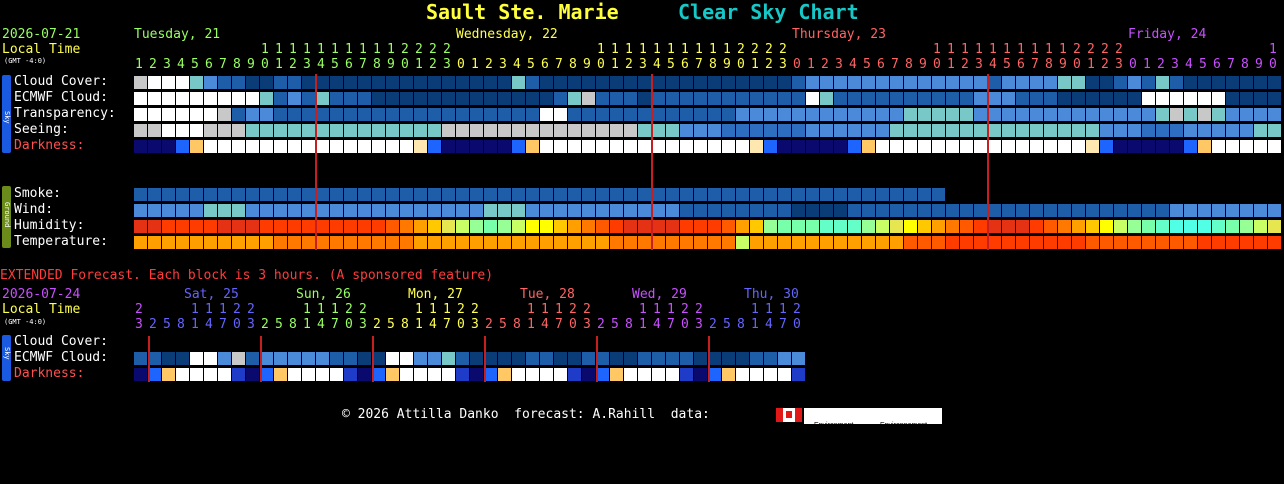 This screenshot has width=1284, height=484. What do you see at coordinates (892, 446) in the screenshot?
I see `logo2-line2: Canada` at bounding box center [892, 446].